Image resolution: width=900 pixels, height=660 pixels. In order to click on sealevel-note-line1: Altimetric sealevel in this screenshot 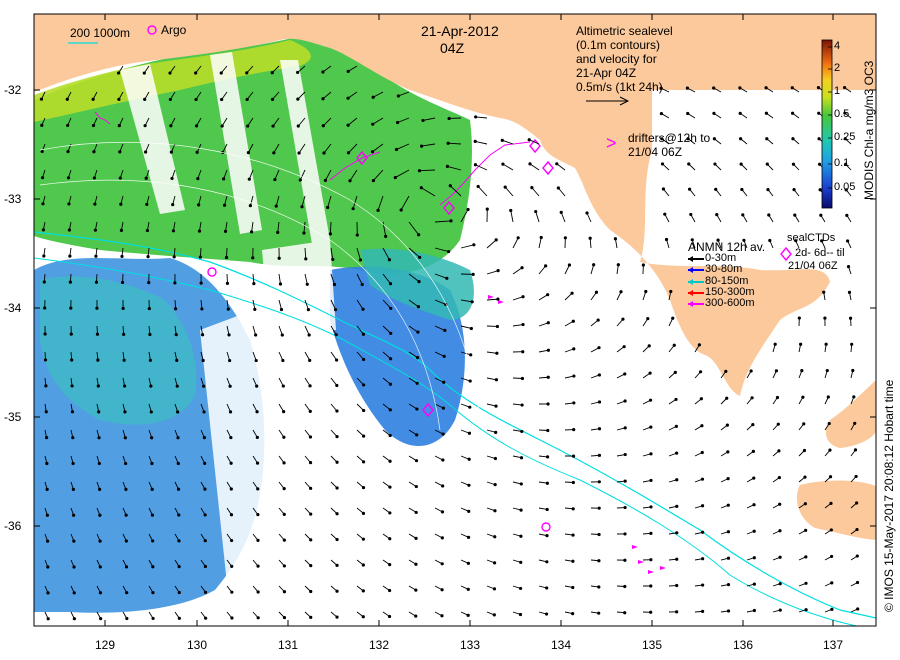, I will do `click(624, 31)`.